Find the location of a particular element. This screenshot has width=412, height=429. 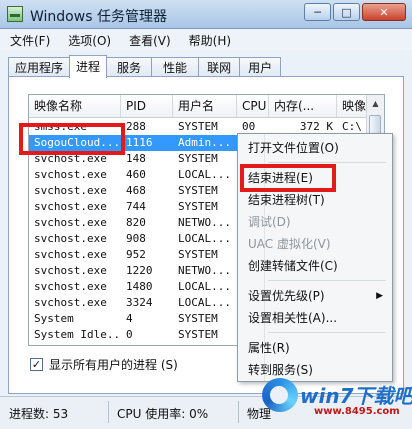

scroll-up-icon: ▲ is located at coordinates (375, 103).